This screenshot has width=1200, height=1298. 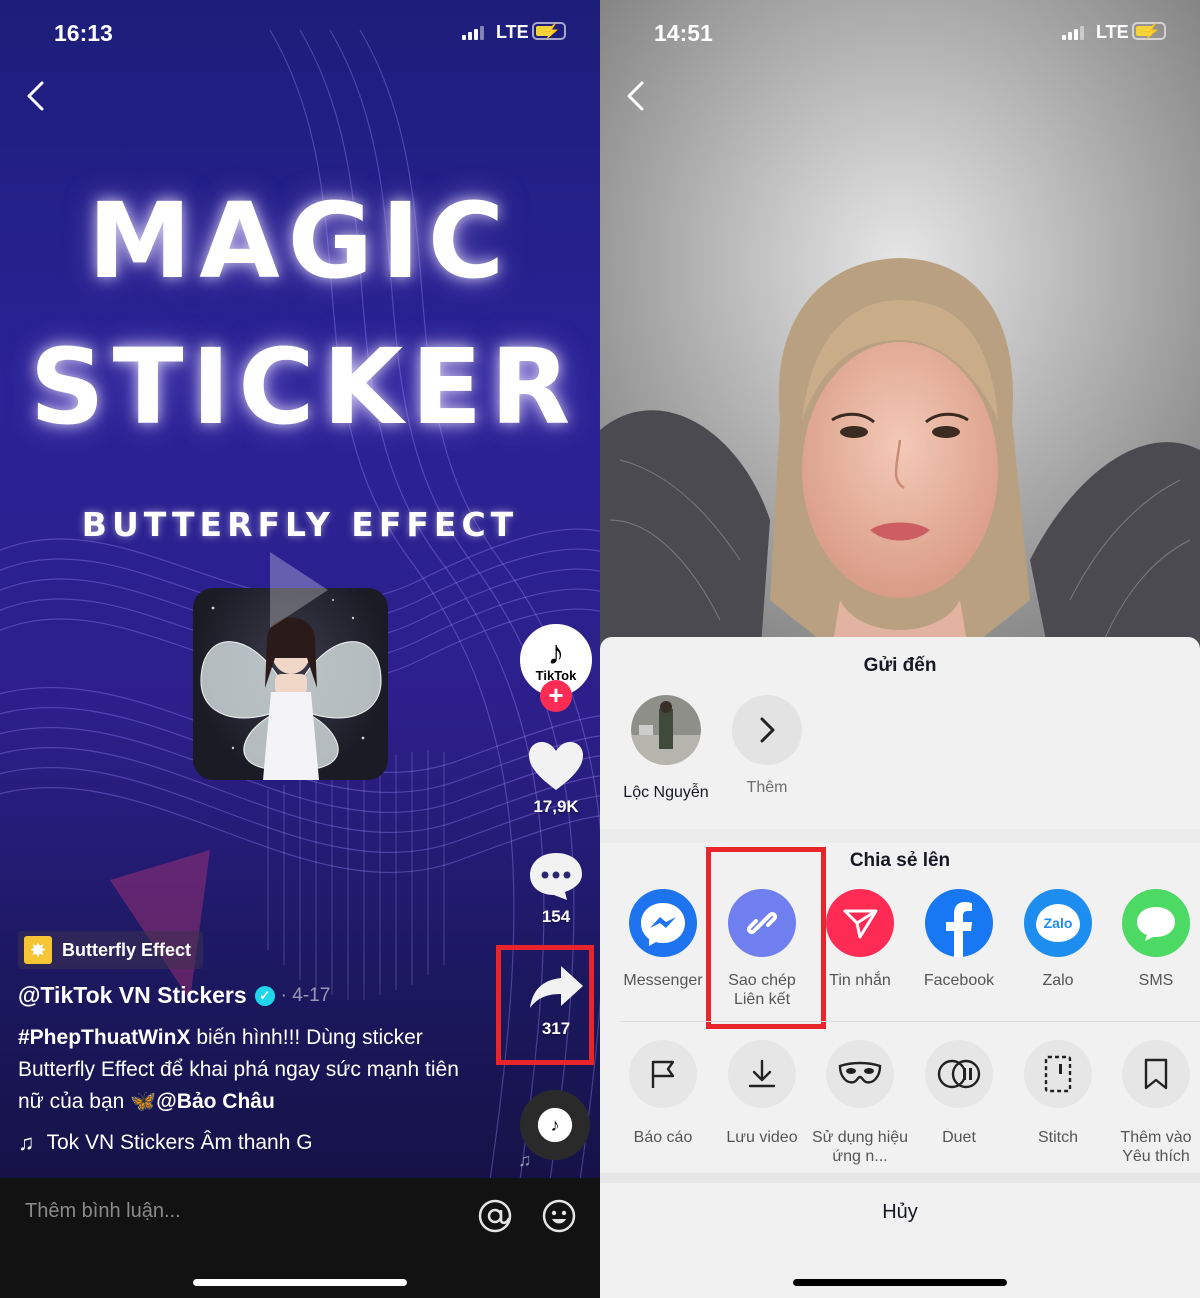 I want to click on section-divider, so click(x=900, y=836).